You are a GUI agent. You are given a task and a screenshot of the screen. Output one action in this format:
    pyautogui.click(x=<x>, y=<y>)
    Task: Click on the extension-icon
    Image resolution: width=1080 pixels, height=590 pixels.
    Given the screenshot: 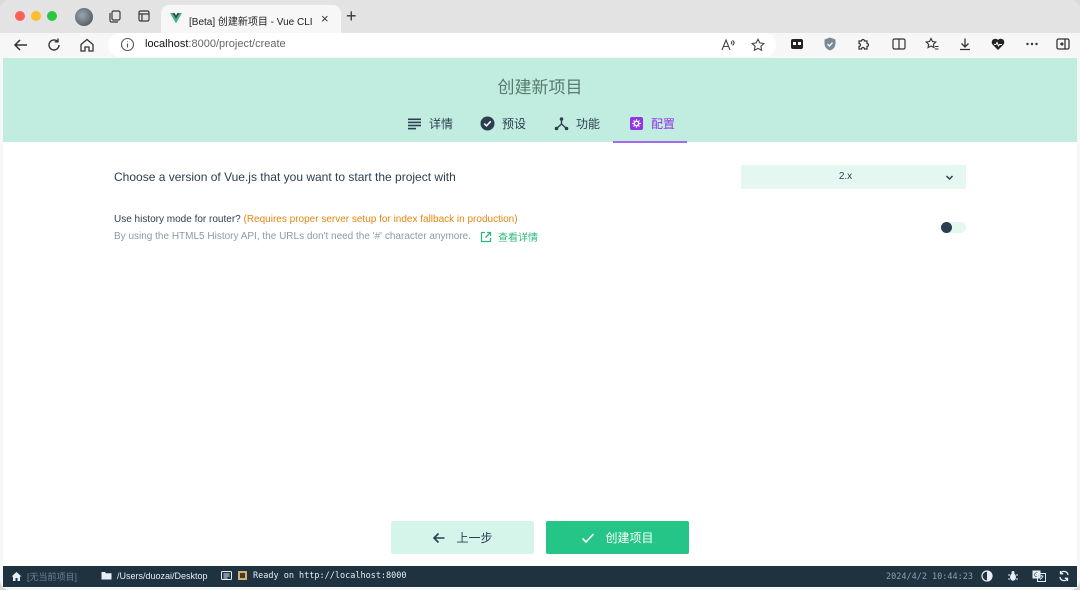 What is the action you would take?
    pyautogui.click(x=797, y=44)
    